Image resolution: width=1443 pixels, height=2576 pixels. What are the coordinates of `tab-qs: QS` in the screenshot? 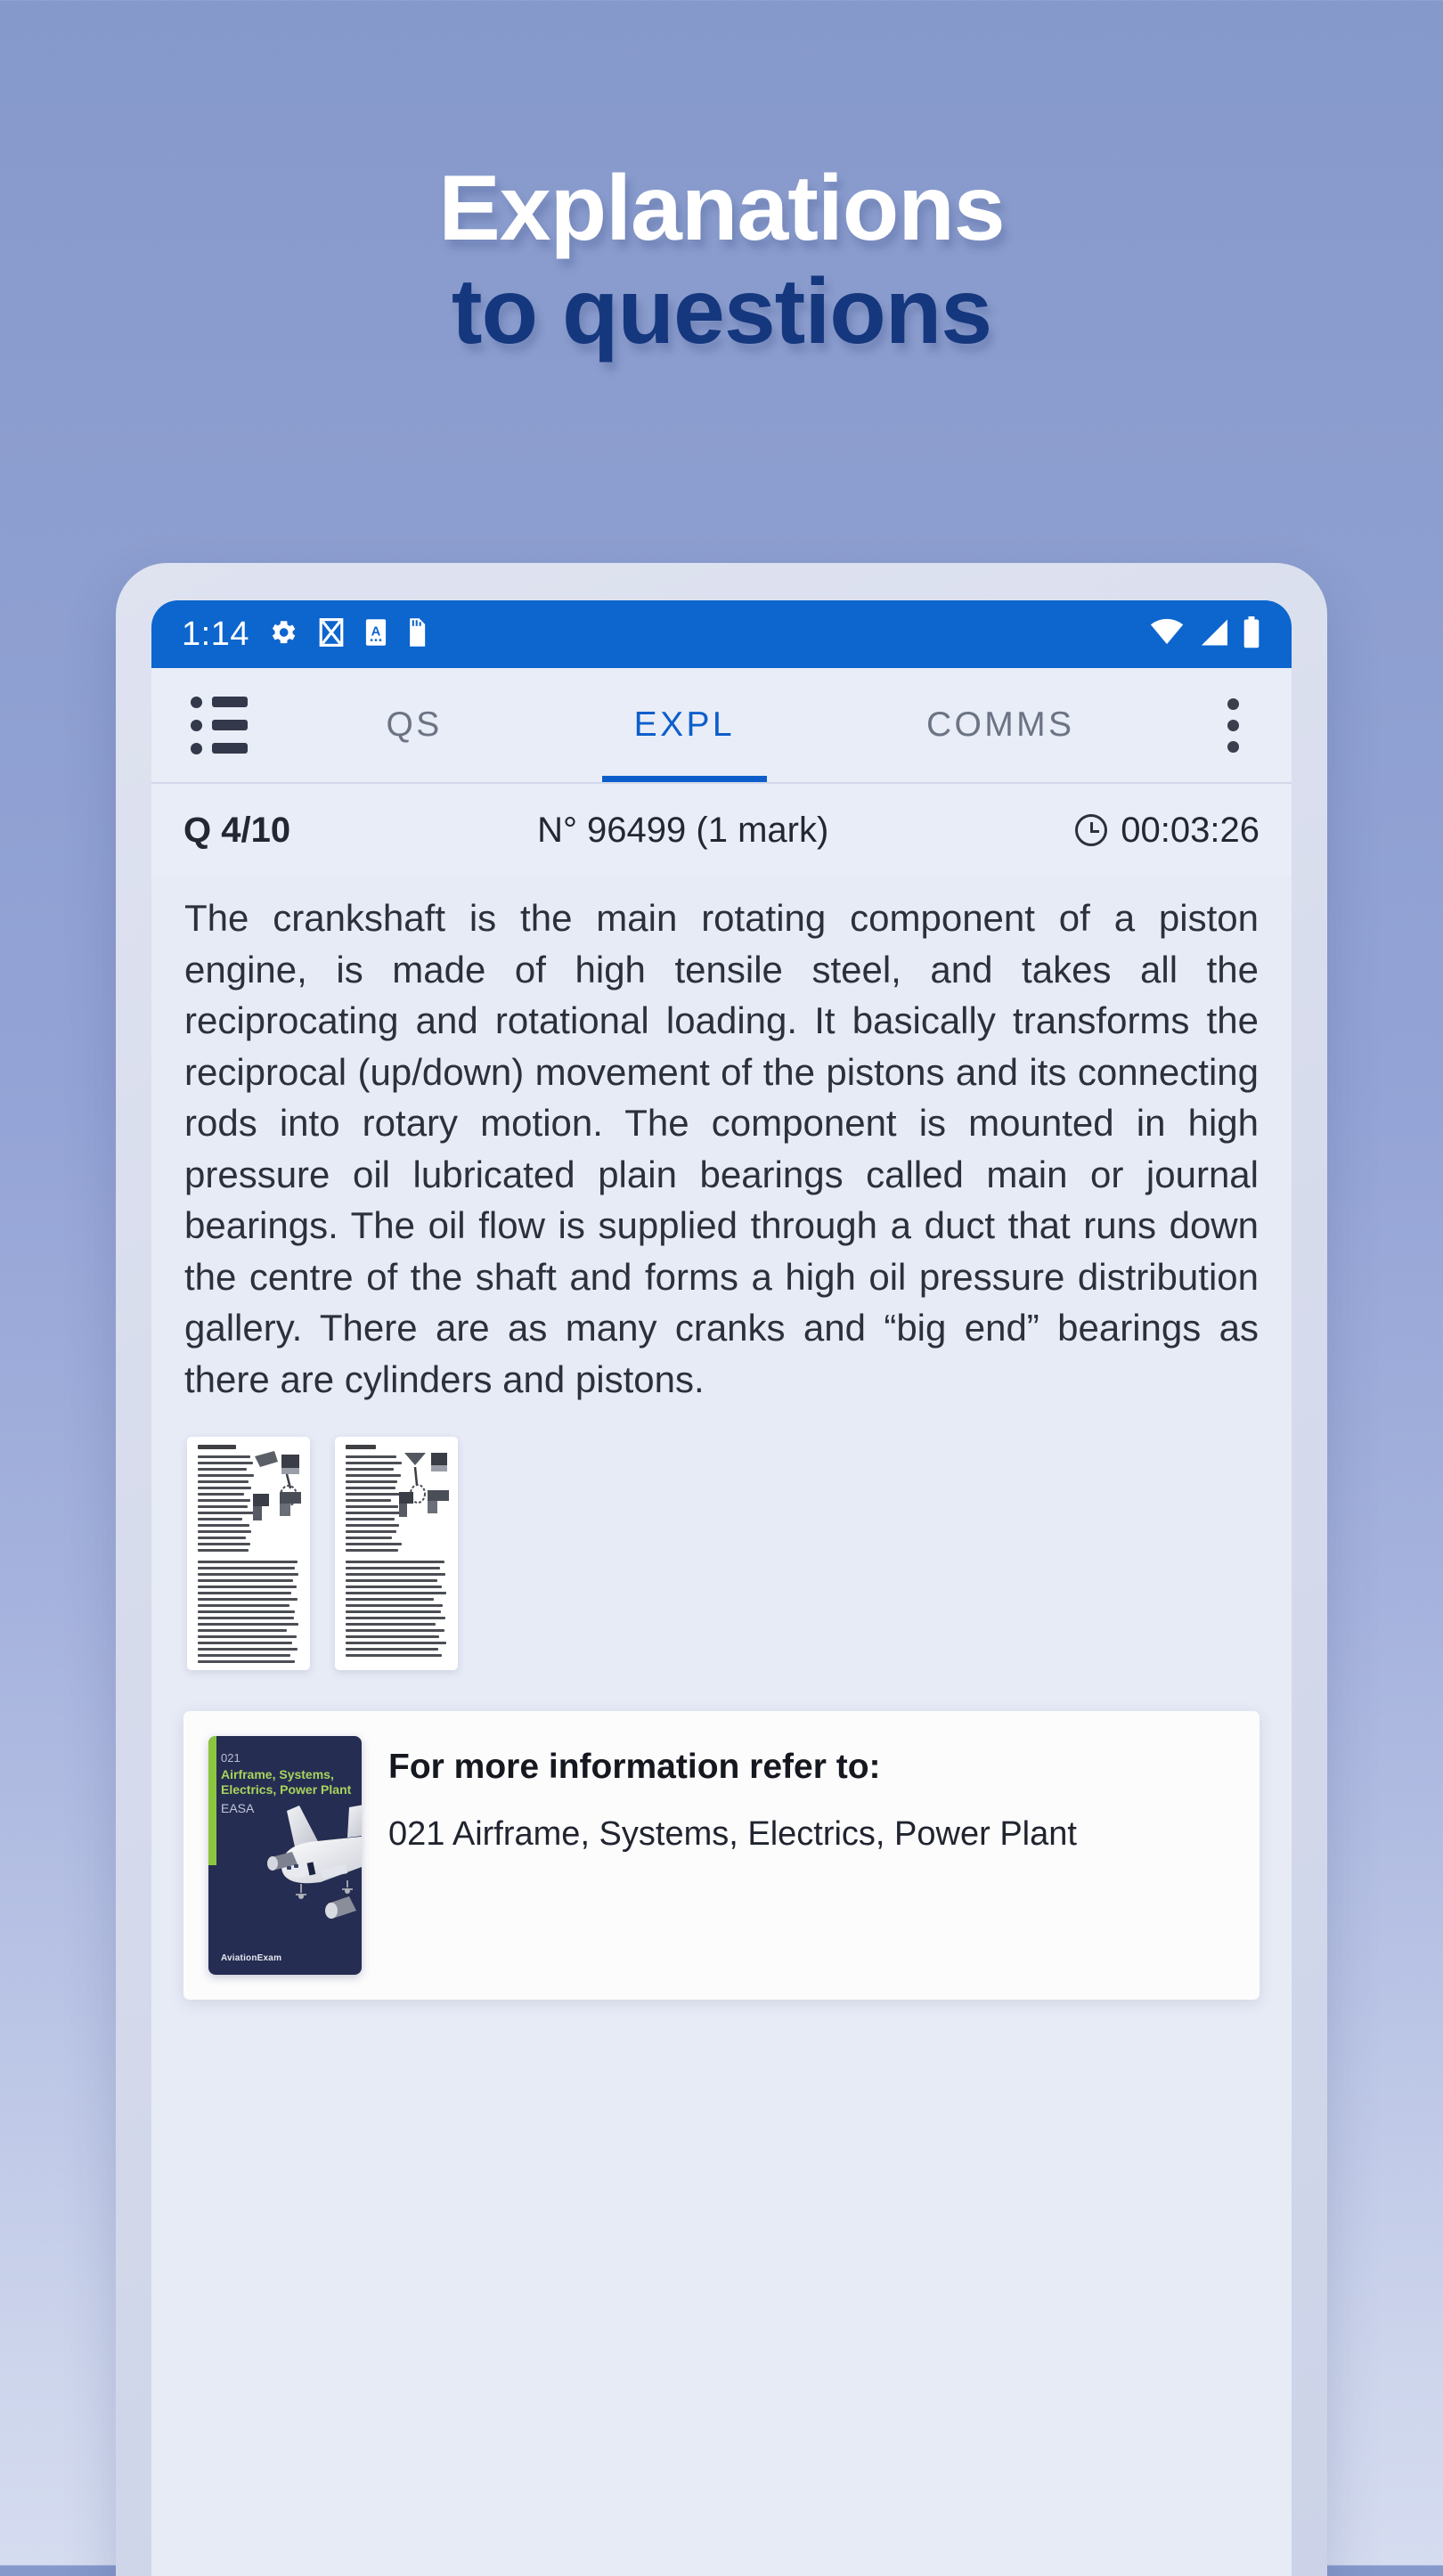 It's located at (414, 725).